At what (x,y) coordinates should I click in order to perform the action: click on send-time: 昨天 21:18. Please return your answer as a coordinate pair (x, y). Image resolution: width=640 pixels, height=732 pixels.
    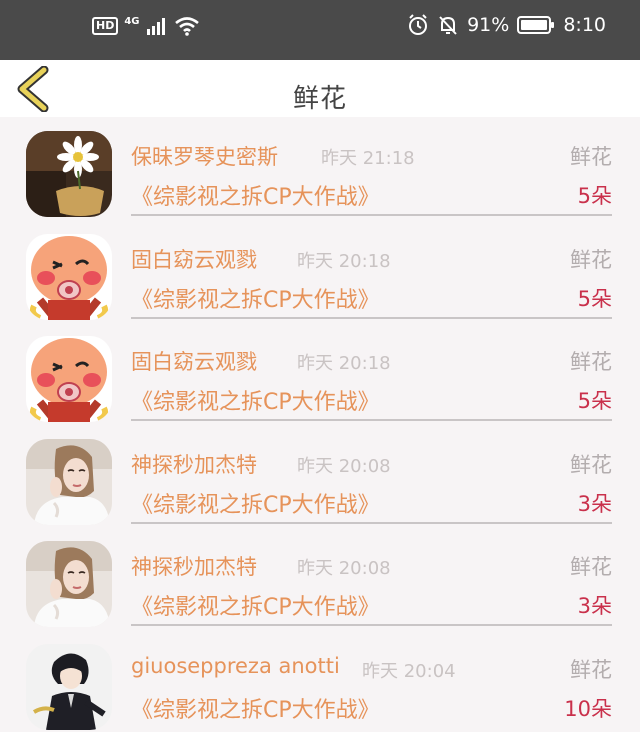
    Looking at the image, I should click on (368, 157).